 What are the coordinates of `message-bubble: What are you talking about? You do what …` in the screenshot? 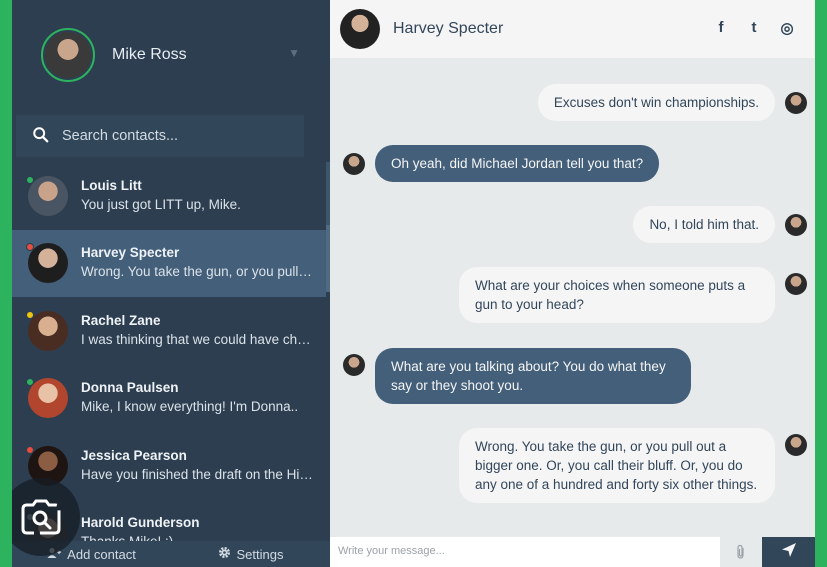 It's located at (533, 376).